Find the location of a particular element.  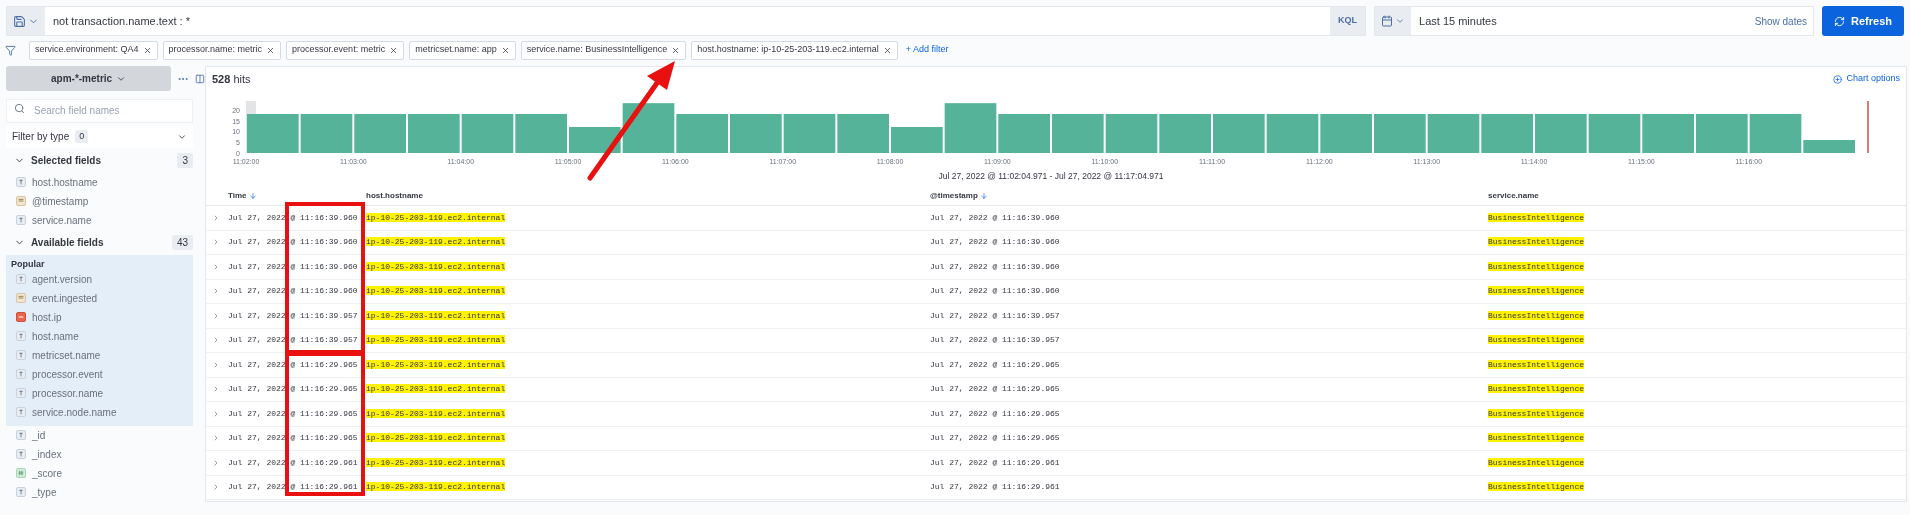

field-name: @timestamp is located at coordinates (60, 201).